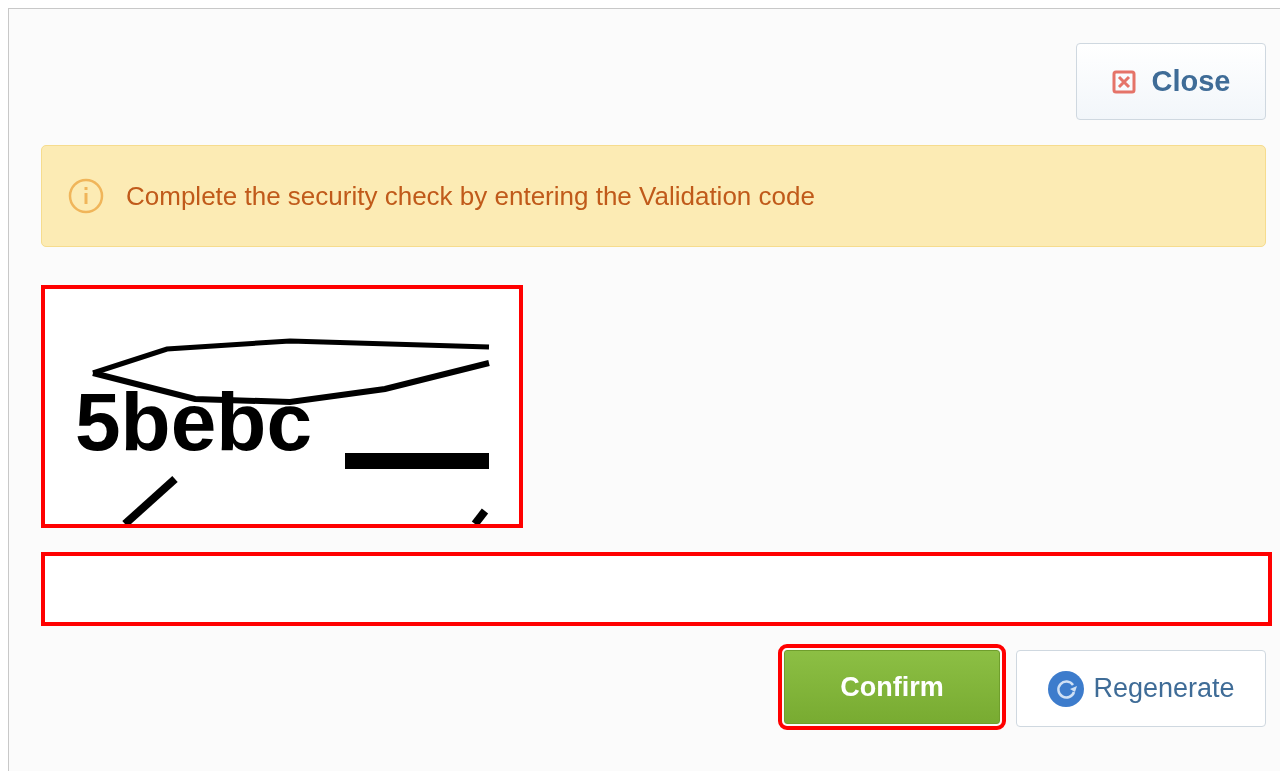 The width and height of the screenshot is (1280, 771). What do you see at coordinates (1066, 688) in the screenshot?
I see `refresh-icon` at bounding box center [1066, 688].